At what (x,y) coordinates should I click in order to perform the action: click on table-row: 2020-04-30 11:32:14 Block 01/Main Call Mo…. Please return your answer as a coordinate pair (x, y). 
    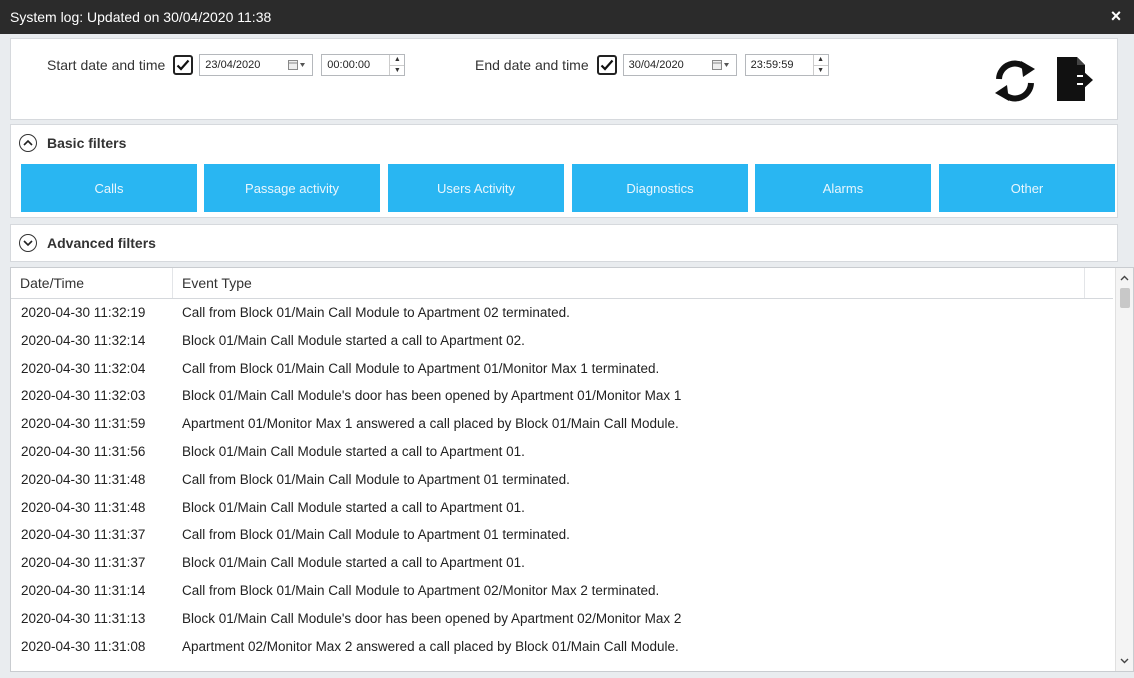
    Looking at the image, I should click on (562, 341).